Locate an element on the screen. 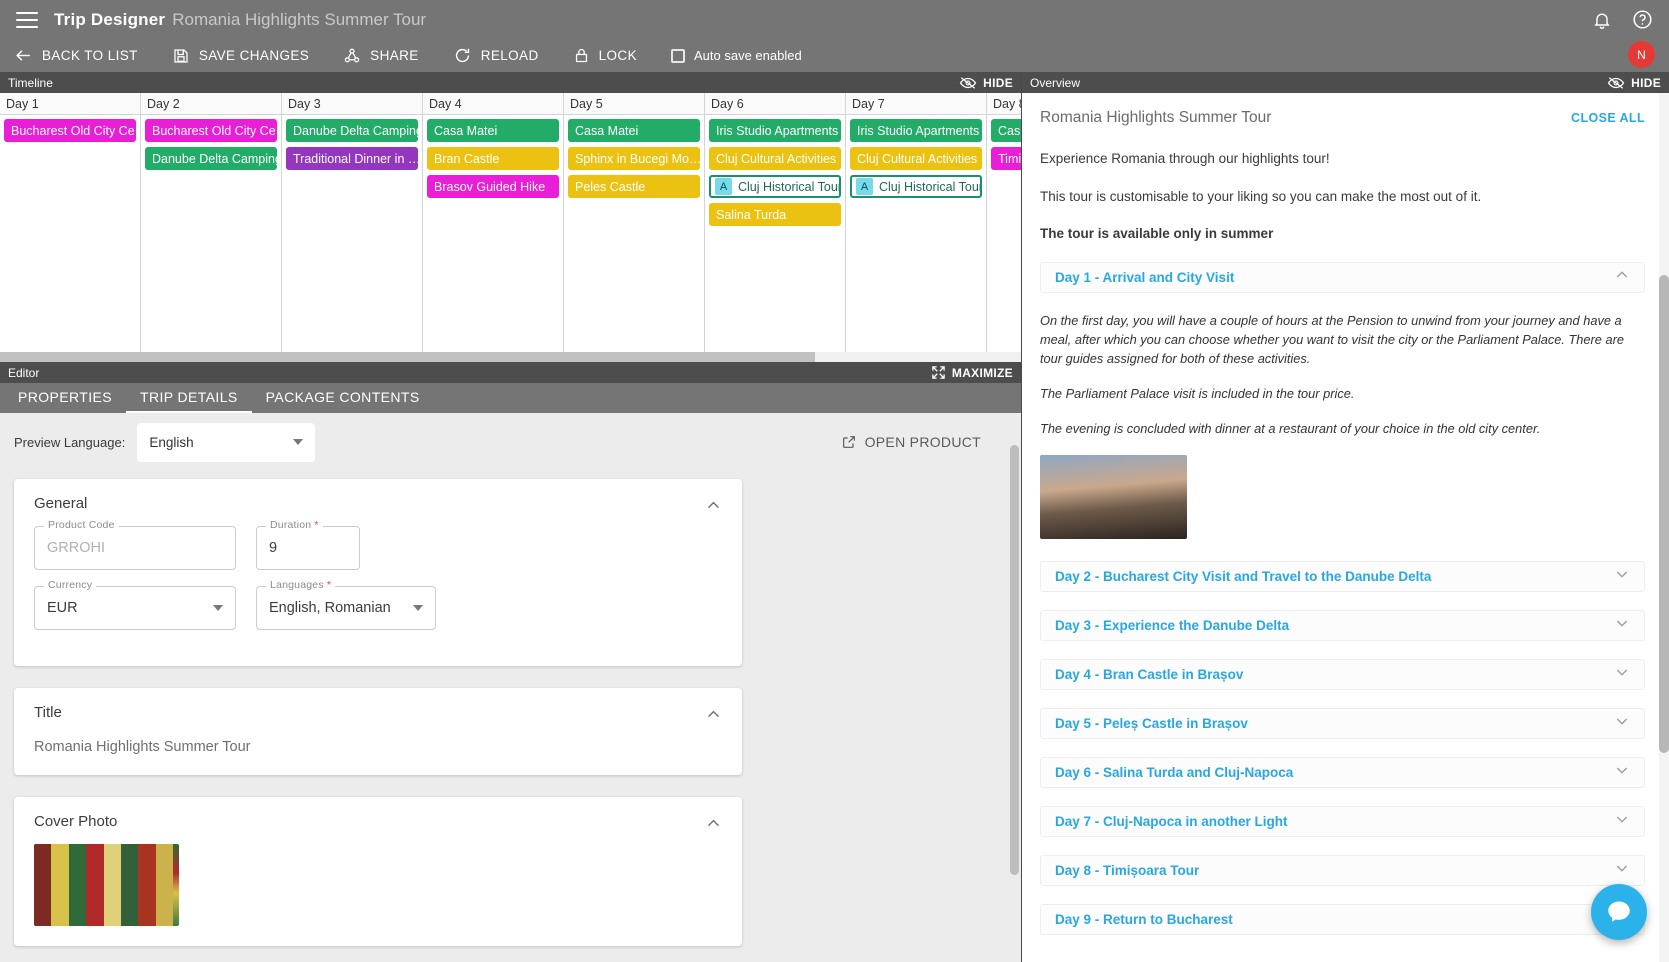 The height and width of the screenshot is (962, 1669). general-card-collapse-button is located at coordinates (713, 508).